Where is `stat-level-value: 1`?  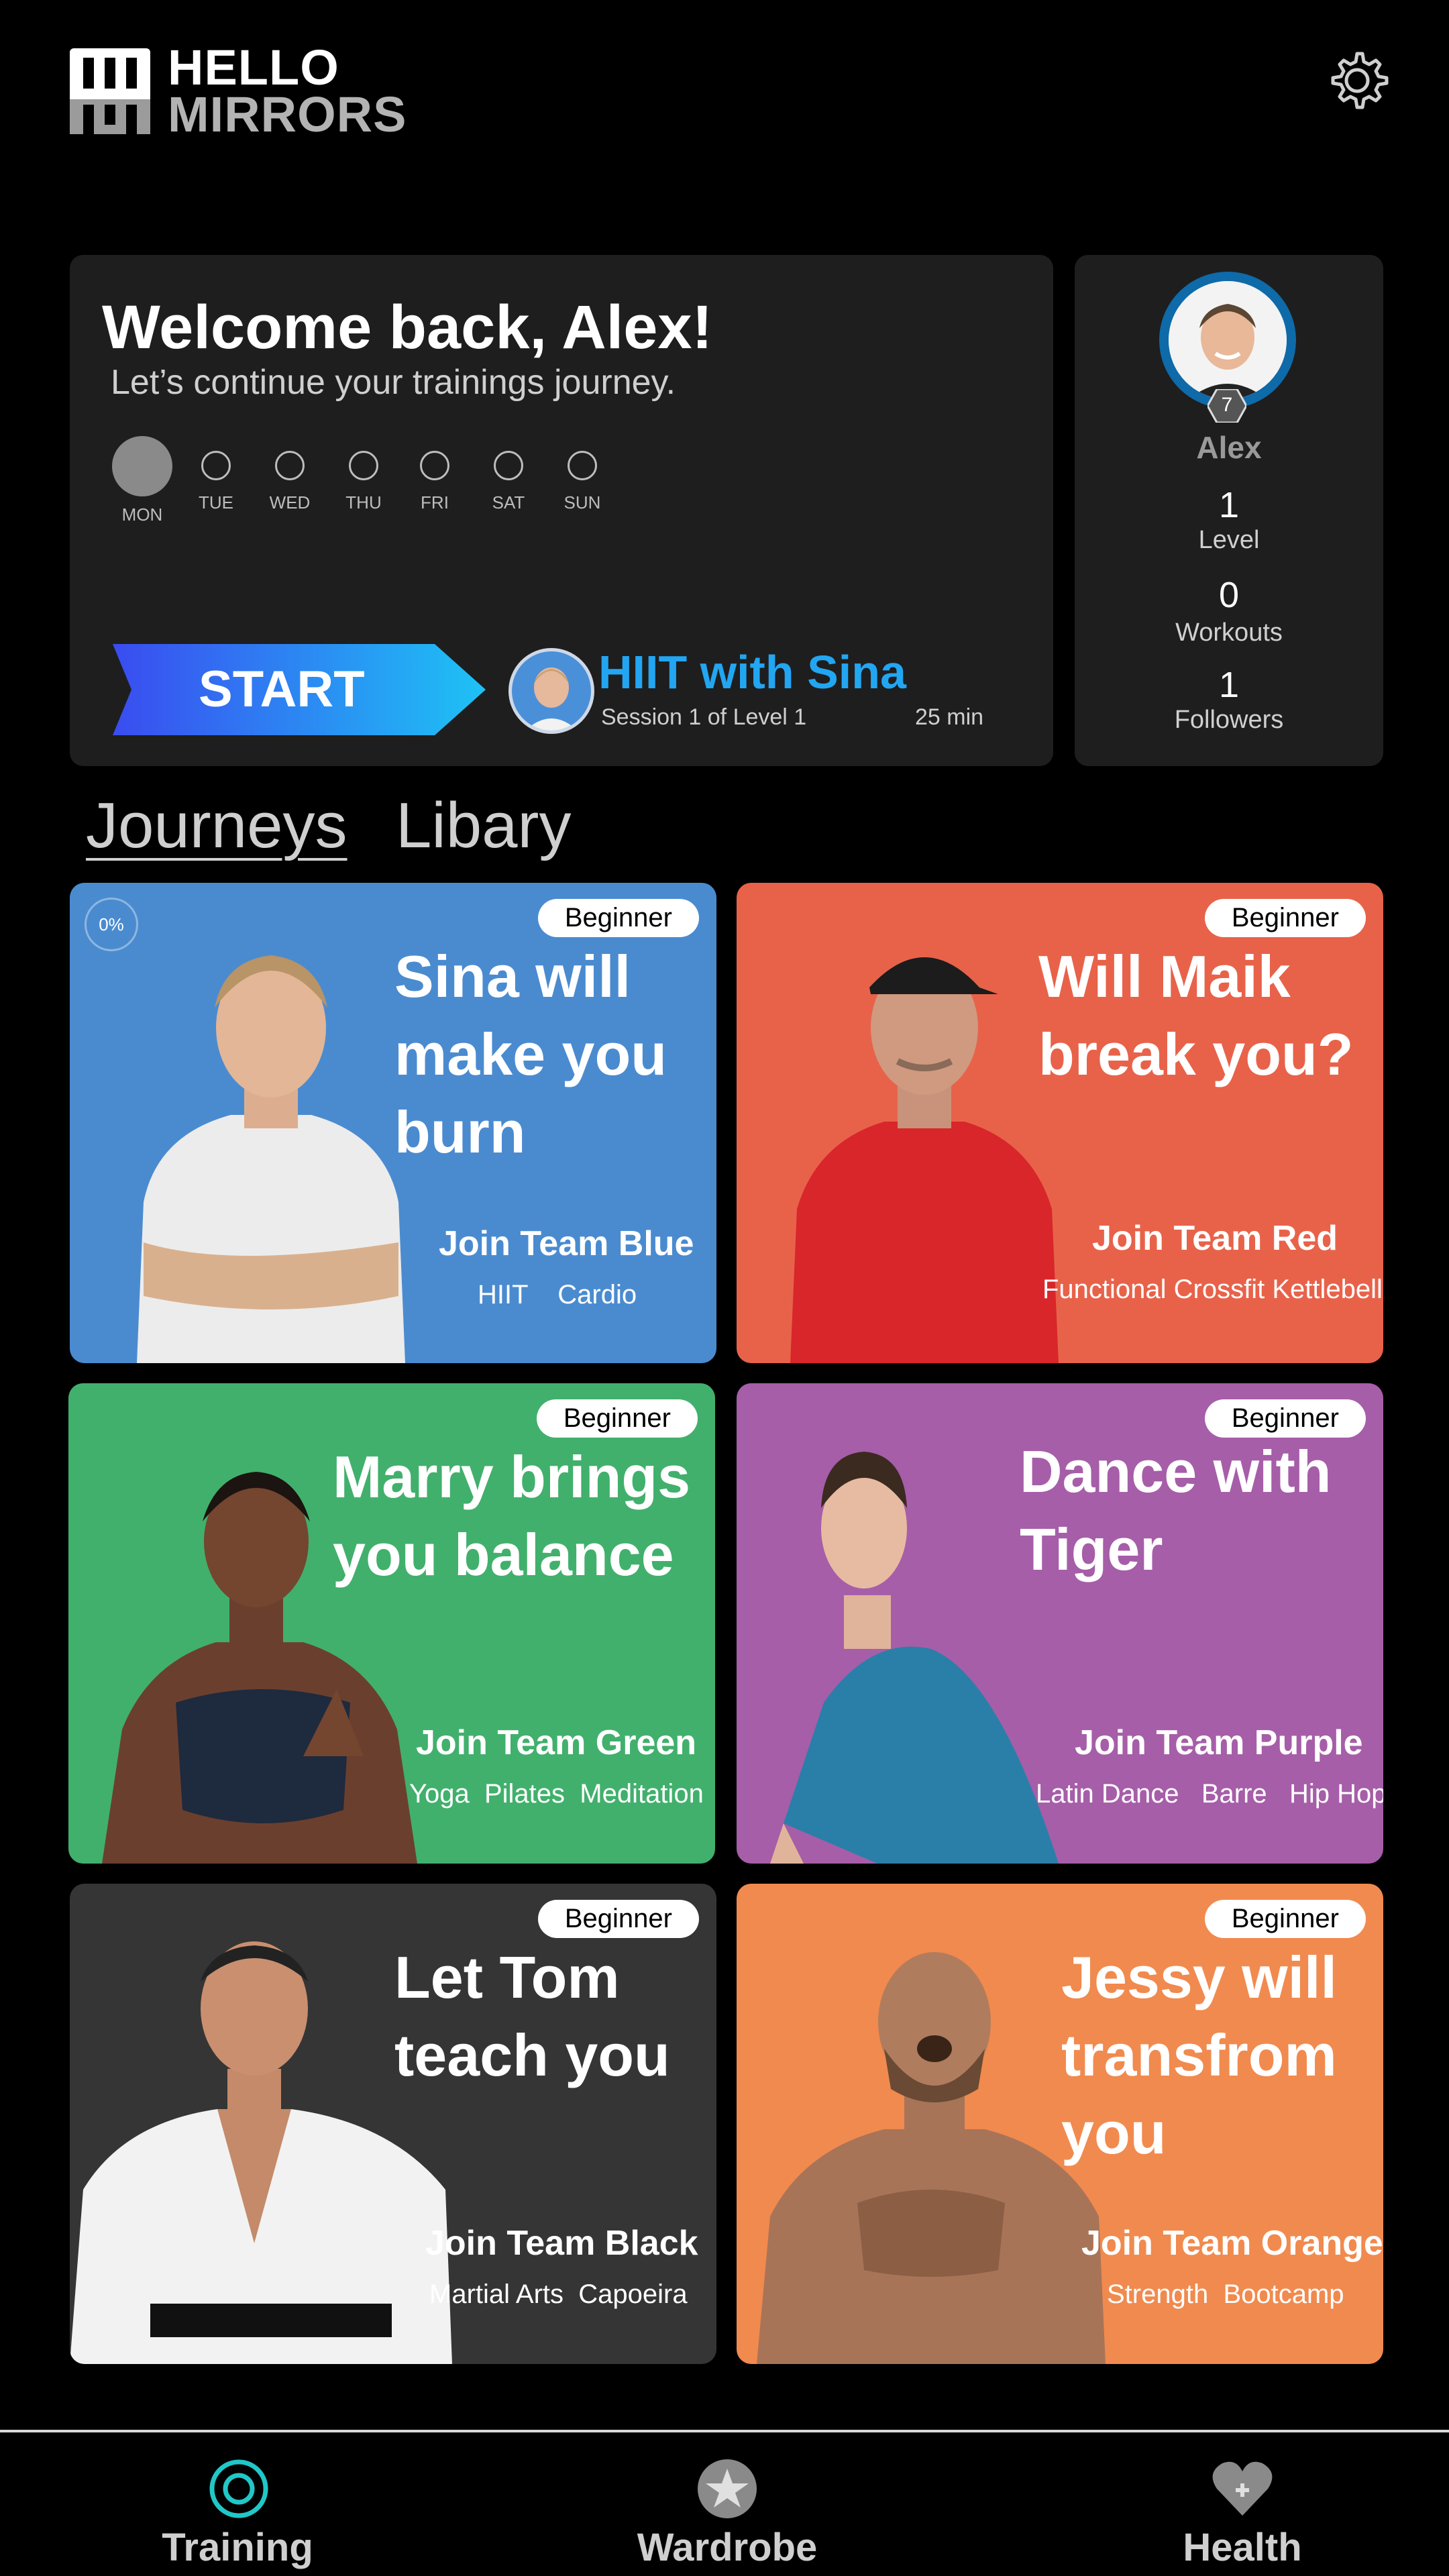
stat-level-value: 1 is located at coordinates (1229, 505).